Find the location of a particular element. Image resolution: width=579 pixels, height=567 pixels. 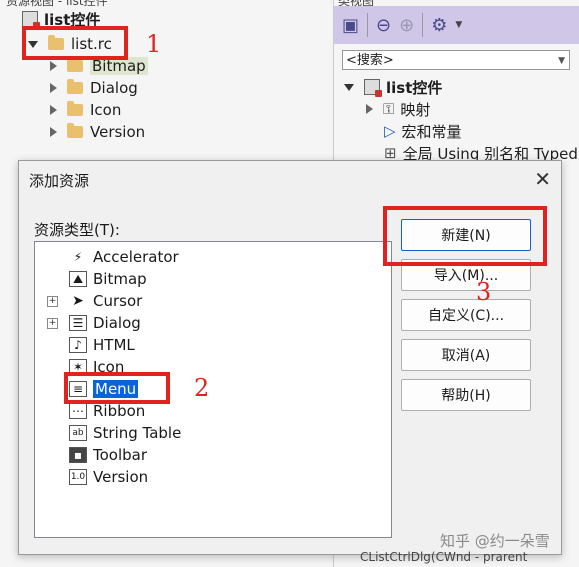

class-tree-root-label: list控件 is located at coordinates (414, 87).